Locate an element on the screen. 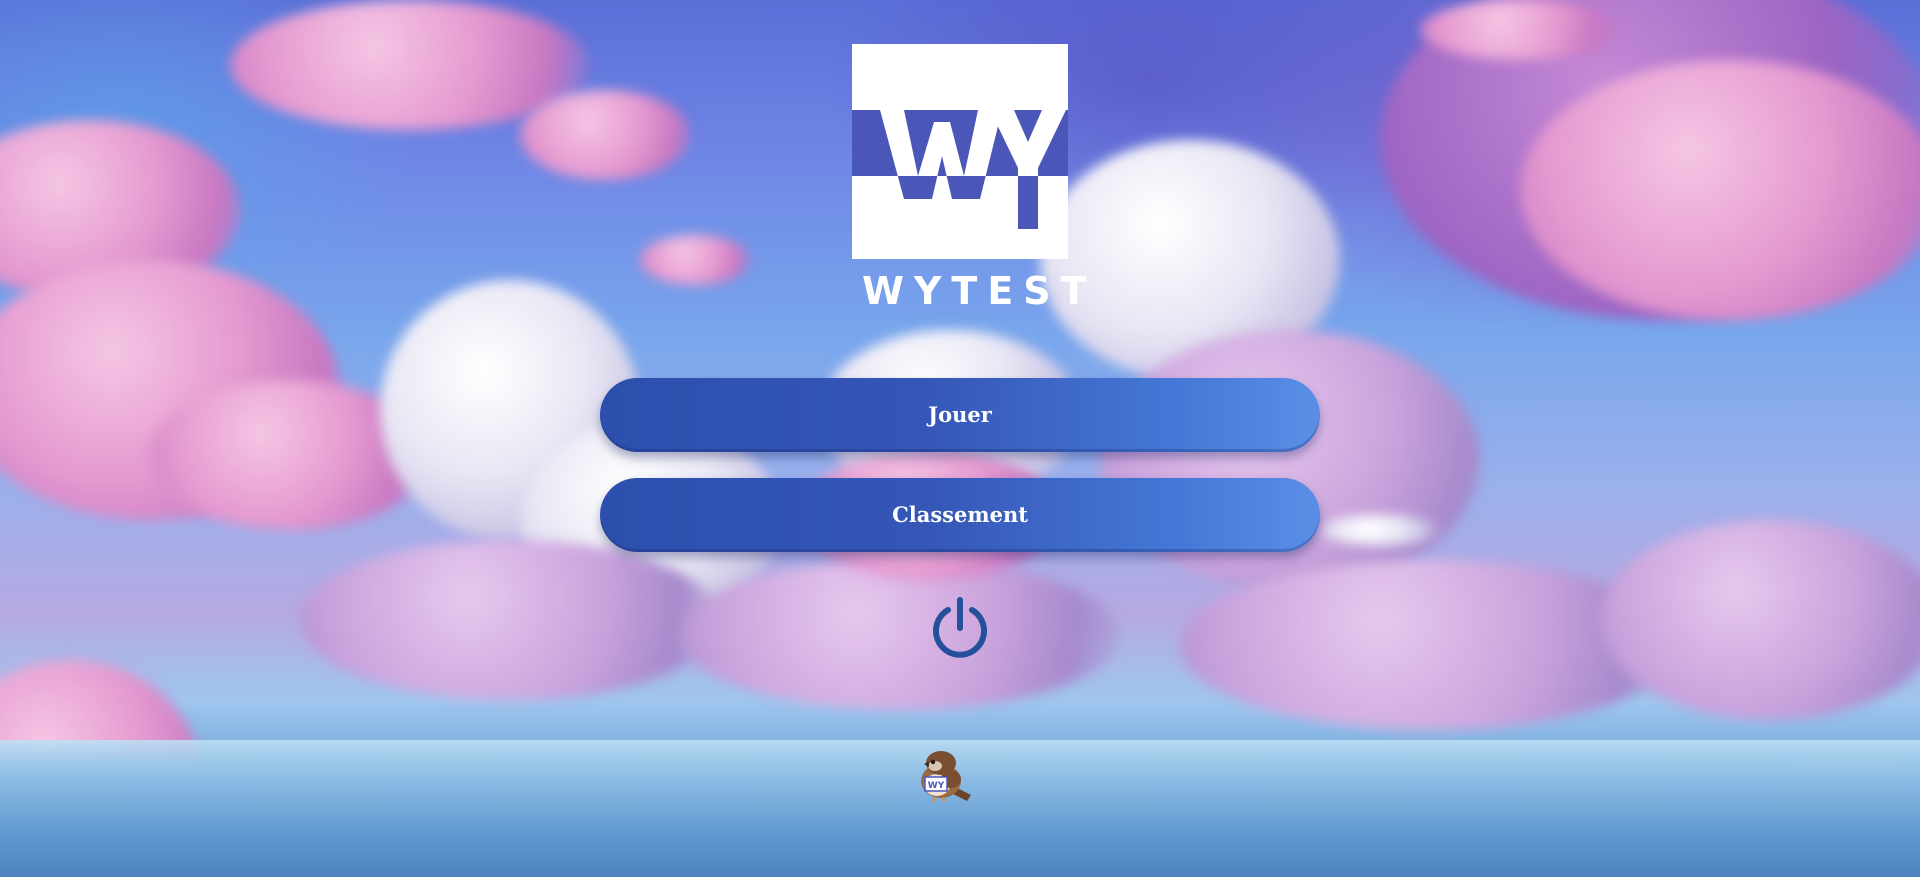 The width and height of the screenshot is (1920, 877). power-icon is located at coordinates (960, 627).